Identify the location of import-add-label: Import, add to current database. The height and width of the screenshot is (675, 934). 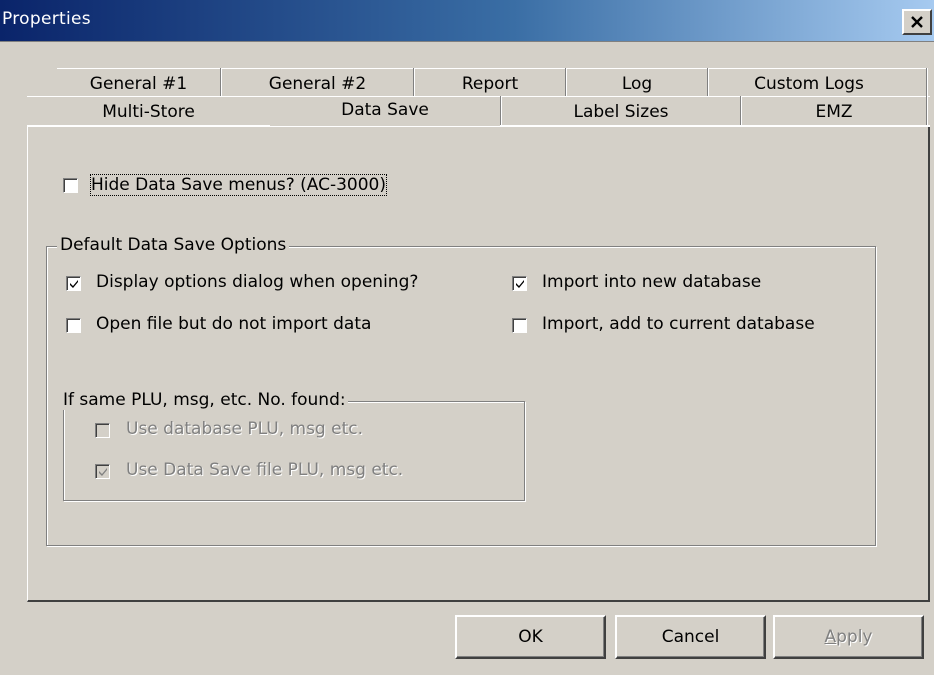
(678, 324).